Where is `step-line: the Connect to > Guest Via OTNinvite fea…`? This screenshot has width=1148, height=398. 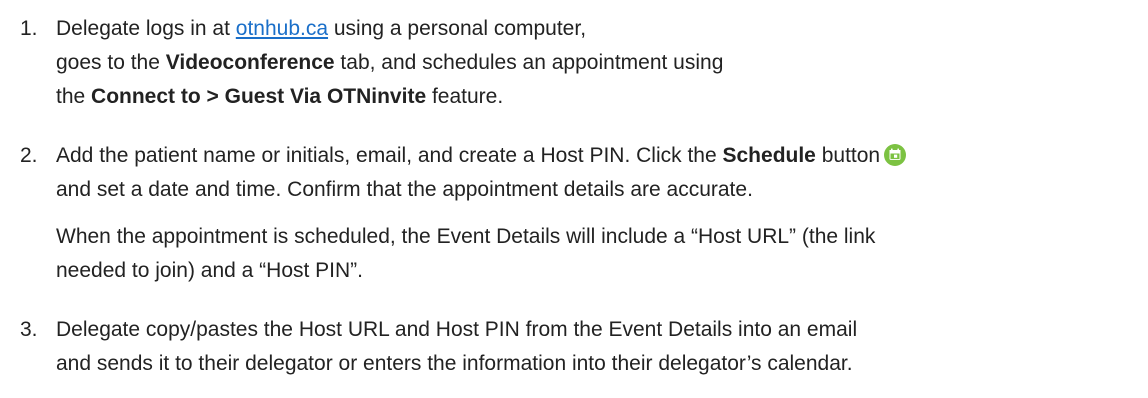 step-line: the Connect to > Guest Via OTNinvite fea… is located at coordinates (598, 97).